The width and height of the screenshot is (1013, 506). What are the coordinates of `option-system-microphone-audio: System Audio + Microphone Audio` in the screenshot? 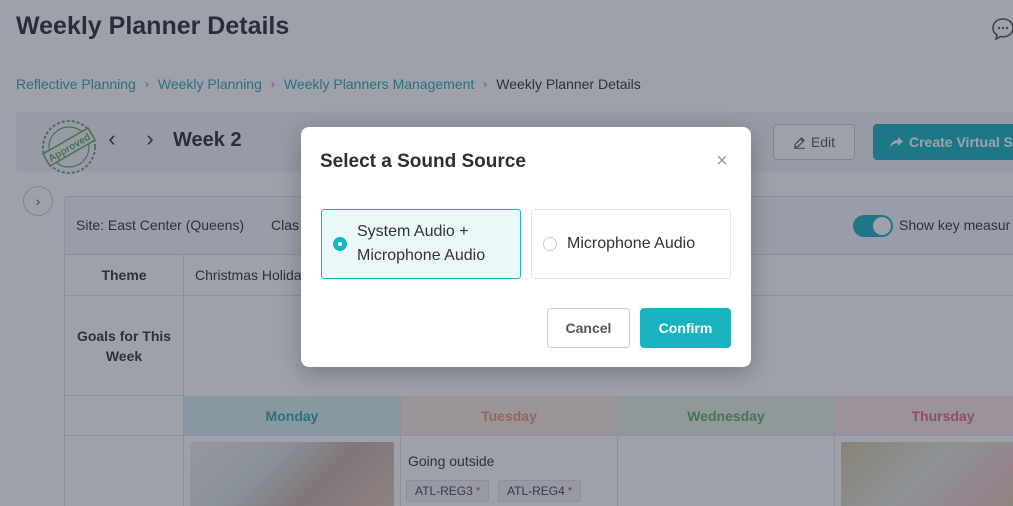 It's located at (421, 244).